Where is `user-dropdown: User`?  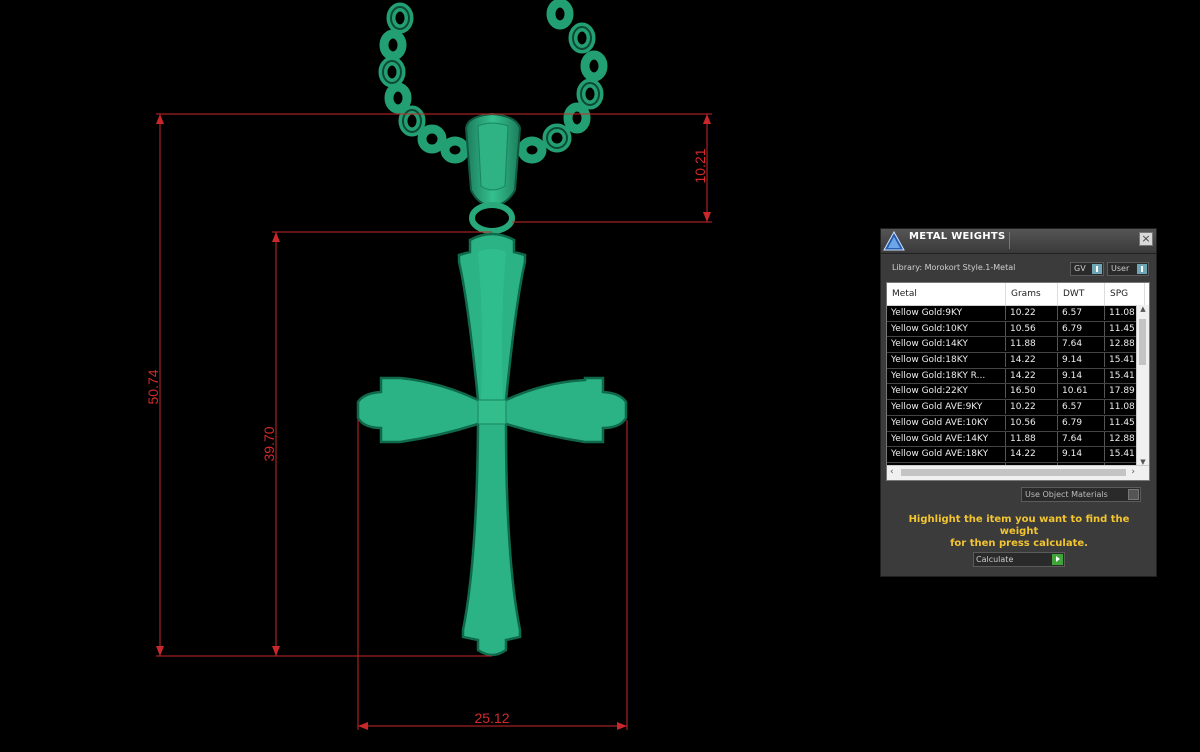
user-dropdown: User is located at coordinates (1128, 269).